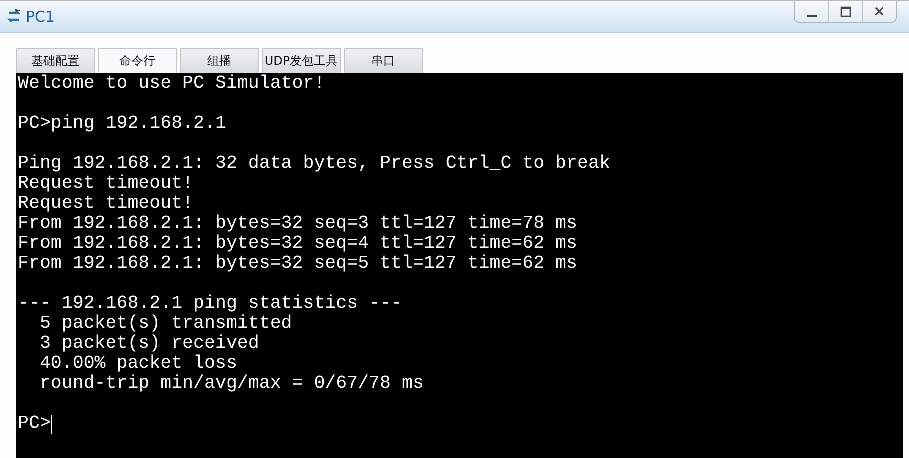  What do you see at coordinates (231, 384) in the screenshot?
I see `console-line: round-trip min/avg/max = 0/67/78 ms` at bounding box center [231, 384].